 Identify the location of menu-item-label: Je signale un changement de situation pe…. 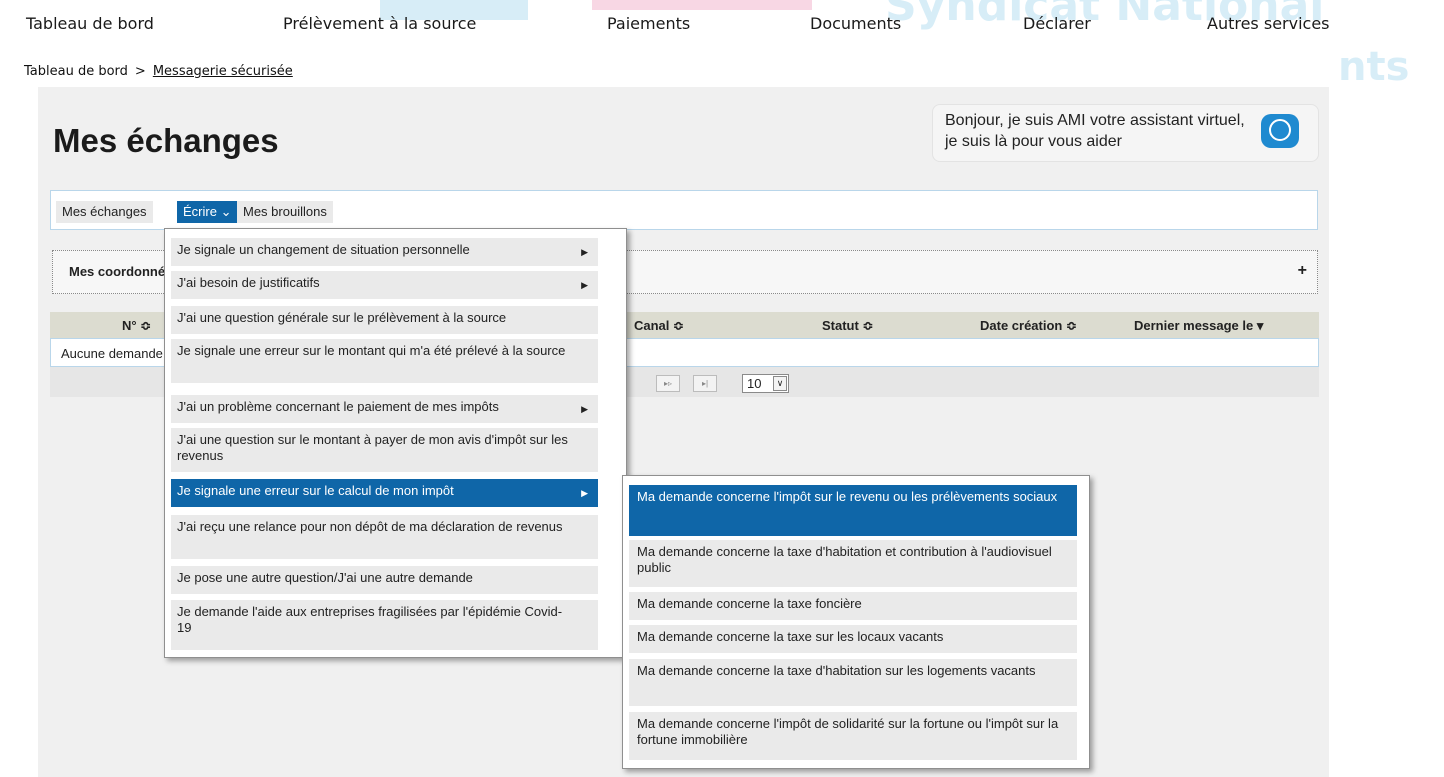
(323, 249).